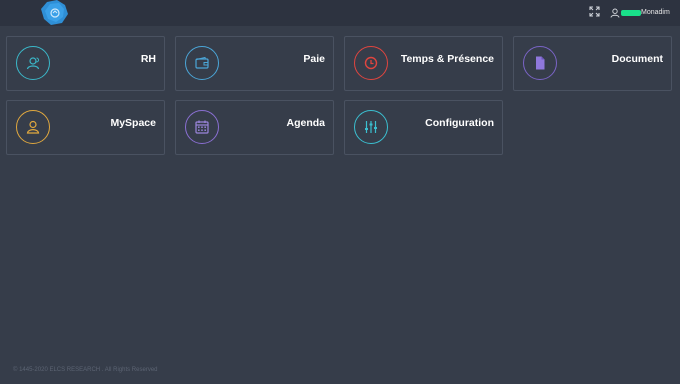 This screenshot has height=384, width=680. I want to click on module-label: MySpace, so click(133, 123).